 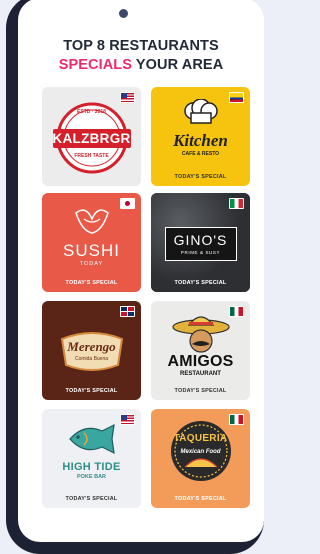 I want to click on japan-flag-icon, so click(x=127, y=203).